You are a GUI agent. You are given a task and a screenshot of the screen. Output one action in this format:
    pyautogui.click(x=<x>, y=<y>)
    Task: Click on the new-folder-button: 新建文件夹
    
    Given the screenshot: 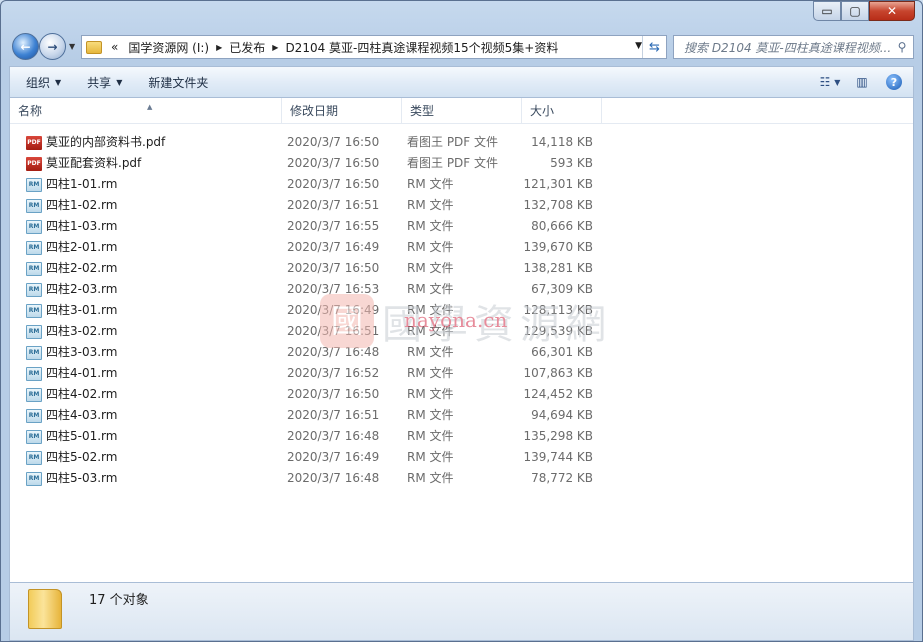 What is the action you would take?
    pyautogui.click(x=178, y=82)
    